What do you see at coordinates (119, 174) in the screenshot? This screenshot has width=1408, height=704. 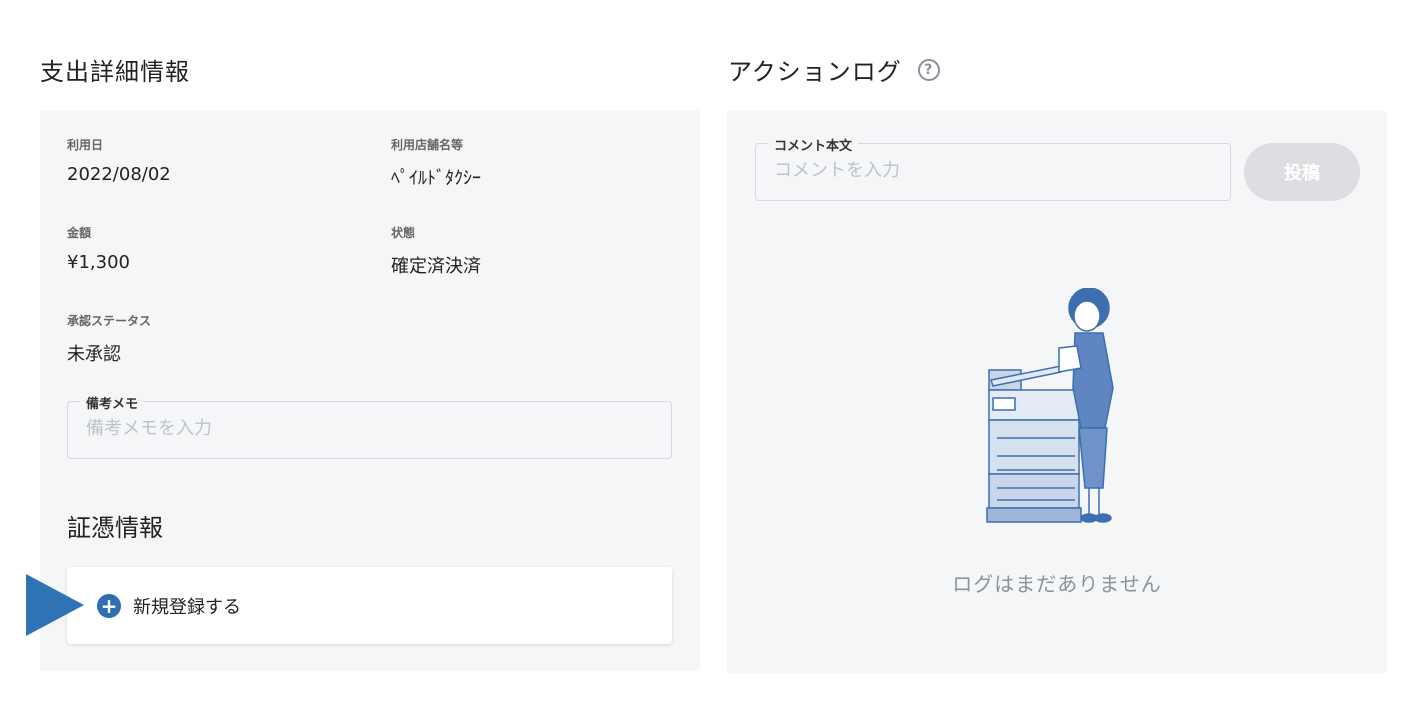 I see `usage-date-value: 2022/08/02` at bounding box center [119, 174].